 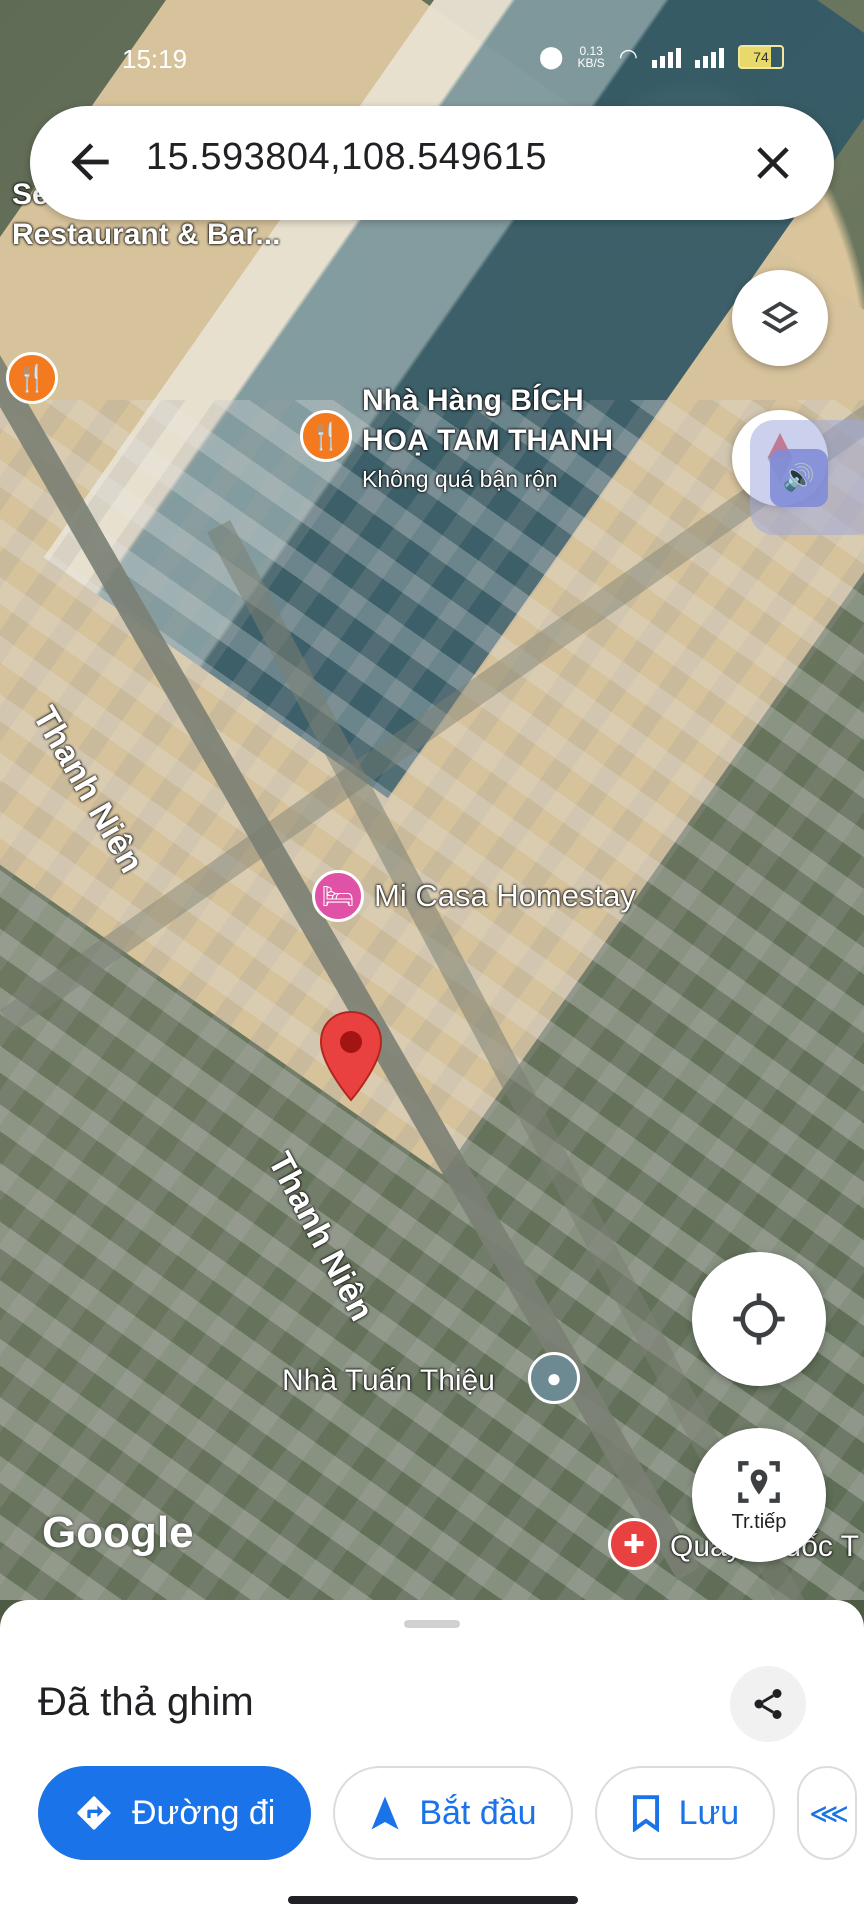 What do you see at coordinates (759, 1521) in the screenshot?
I see `live-view-label: Tr.tiếp` at bounding box center [759, 1521].